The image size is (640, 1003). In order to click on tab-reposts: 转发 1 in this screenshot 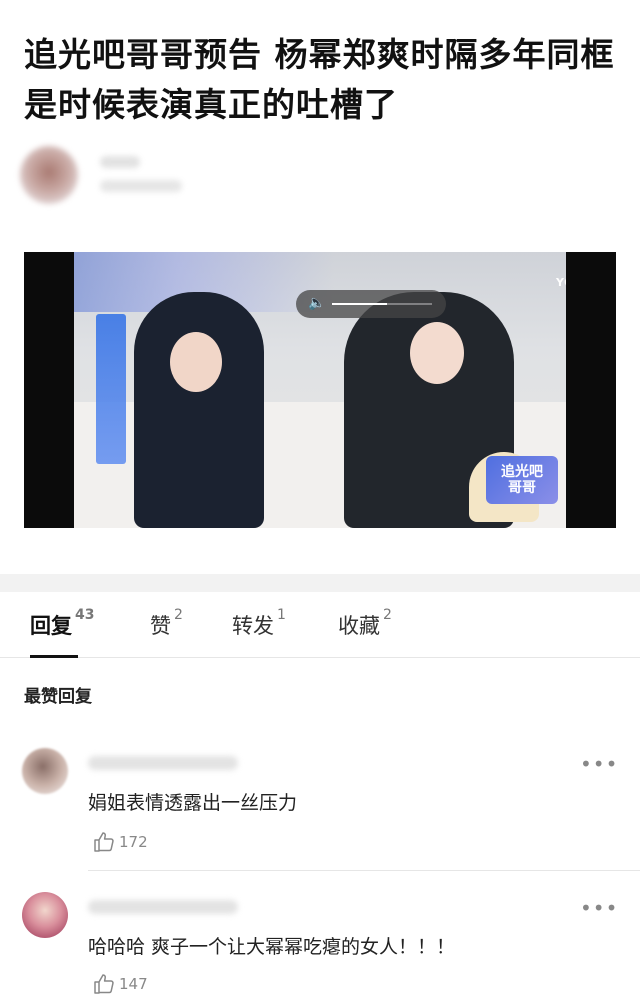, I will do `click(259, 623)`.